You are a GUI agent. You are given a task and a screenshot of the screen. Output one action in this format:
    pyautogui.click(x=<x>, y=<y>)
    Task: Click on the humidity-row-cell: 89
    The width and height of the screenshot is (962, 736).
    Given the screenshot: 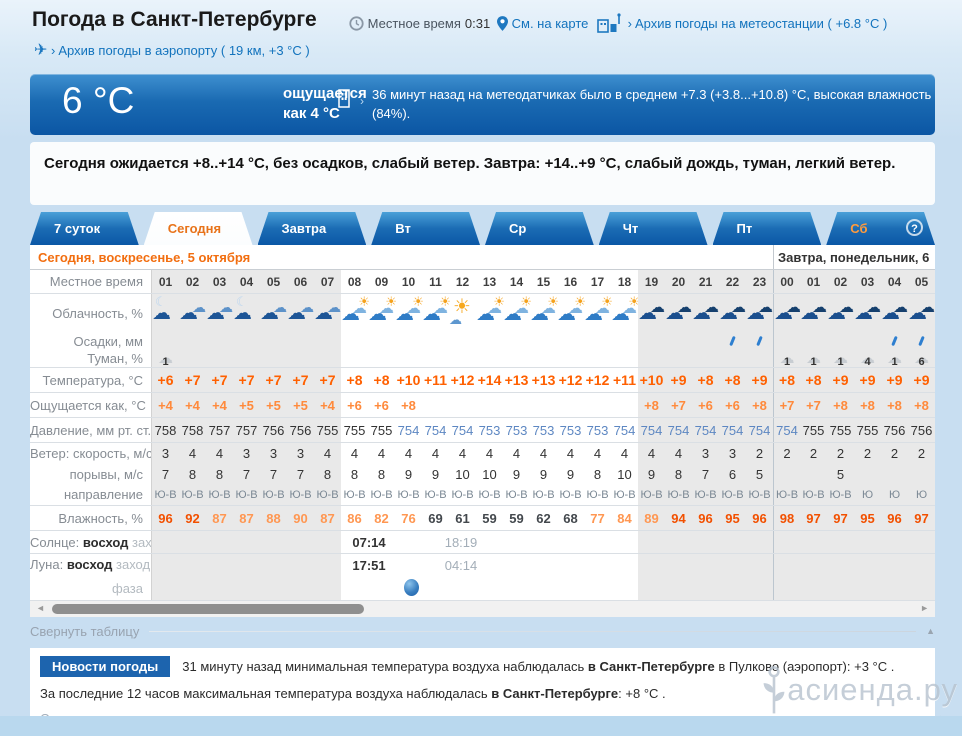 What is the action you would take?
    pyautogui.click(x=651, y=518)
    